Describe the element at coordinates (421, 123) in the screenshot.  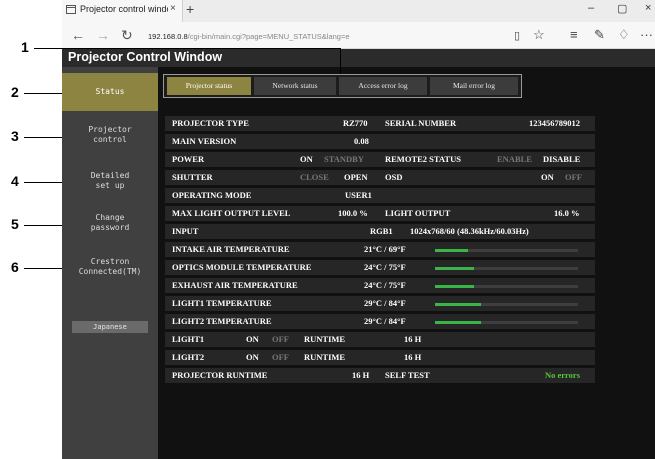
I see `serial-number-label: SERIAL NUMBER` at that location.